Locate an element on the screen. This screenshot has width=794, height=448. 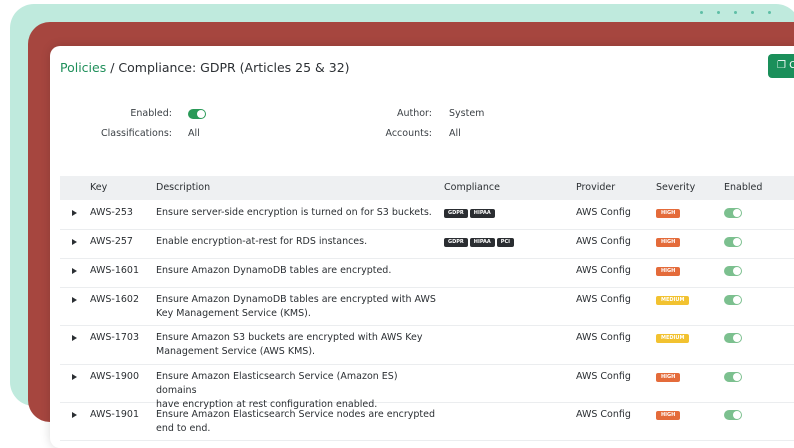
row-key: AWS-1601 is located at coordinates (115, 270).